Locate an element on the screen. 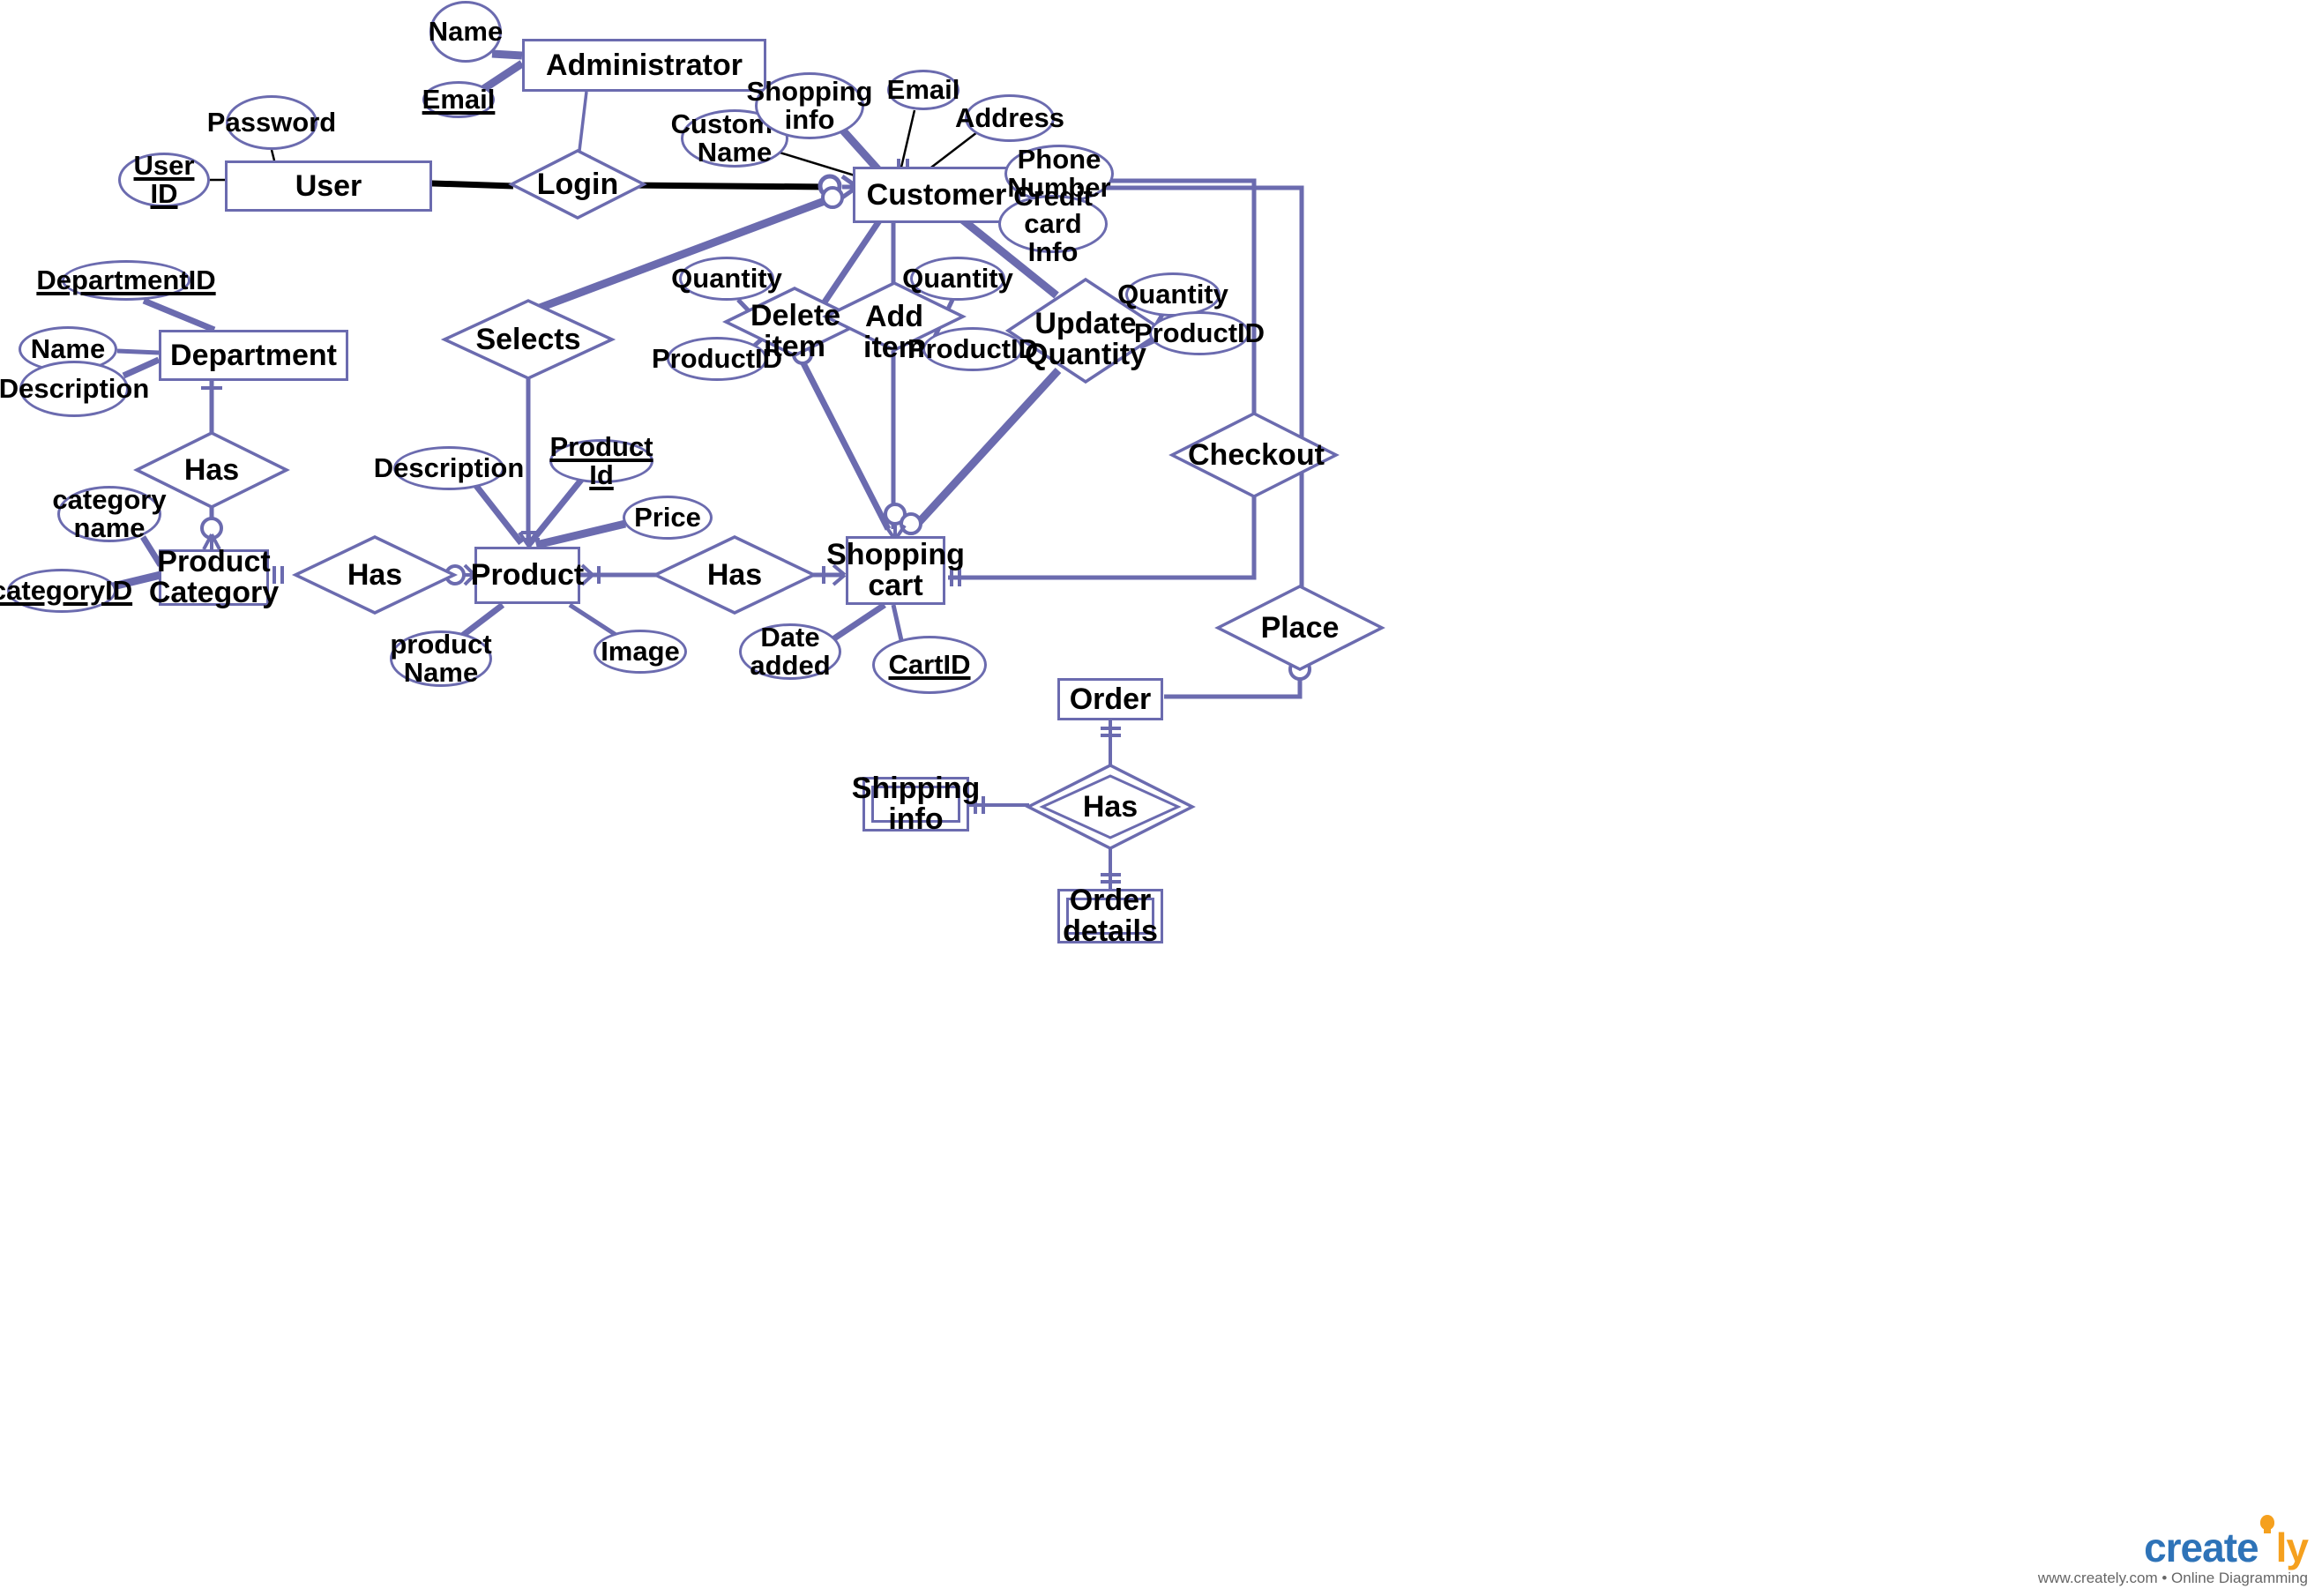 The image size is (2322, 1596). relationship-order-has-inner is located at coordinates (1110, 806).